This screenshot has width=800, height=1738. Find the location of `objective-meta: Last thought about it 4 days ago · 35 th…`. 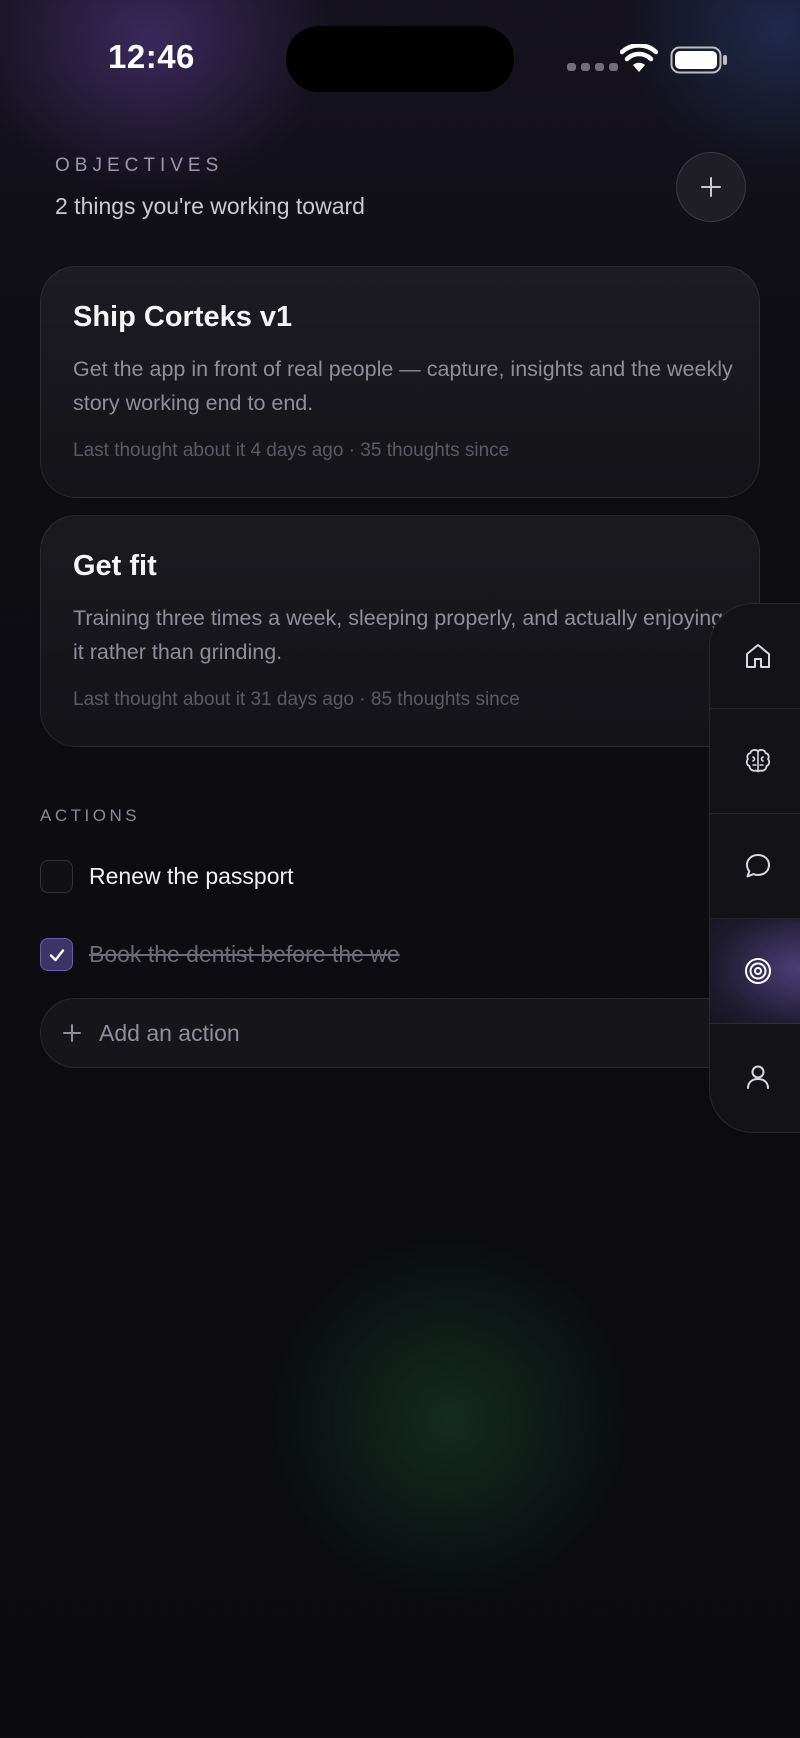

objective-meta: Last thought about it 4 days ago · 35 th… is located at coordinates (291, 450).